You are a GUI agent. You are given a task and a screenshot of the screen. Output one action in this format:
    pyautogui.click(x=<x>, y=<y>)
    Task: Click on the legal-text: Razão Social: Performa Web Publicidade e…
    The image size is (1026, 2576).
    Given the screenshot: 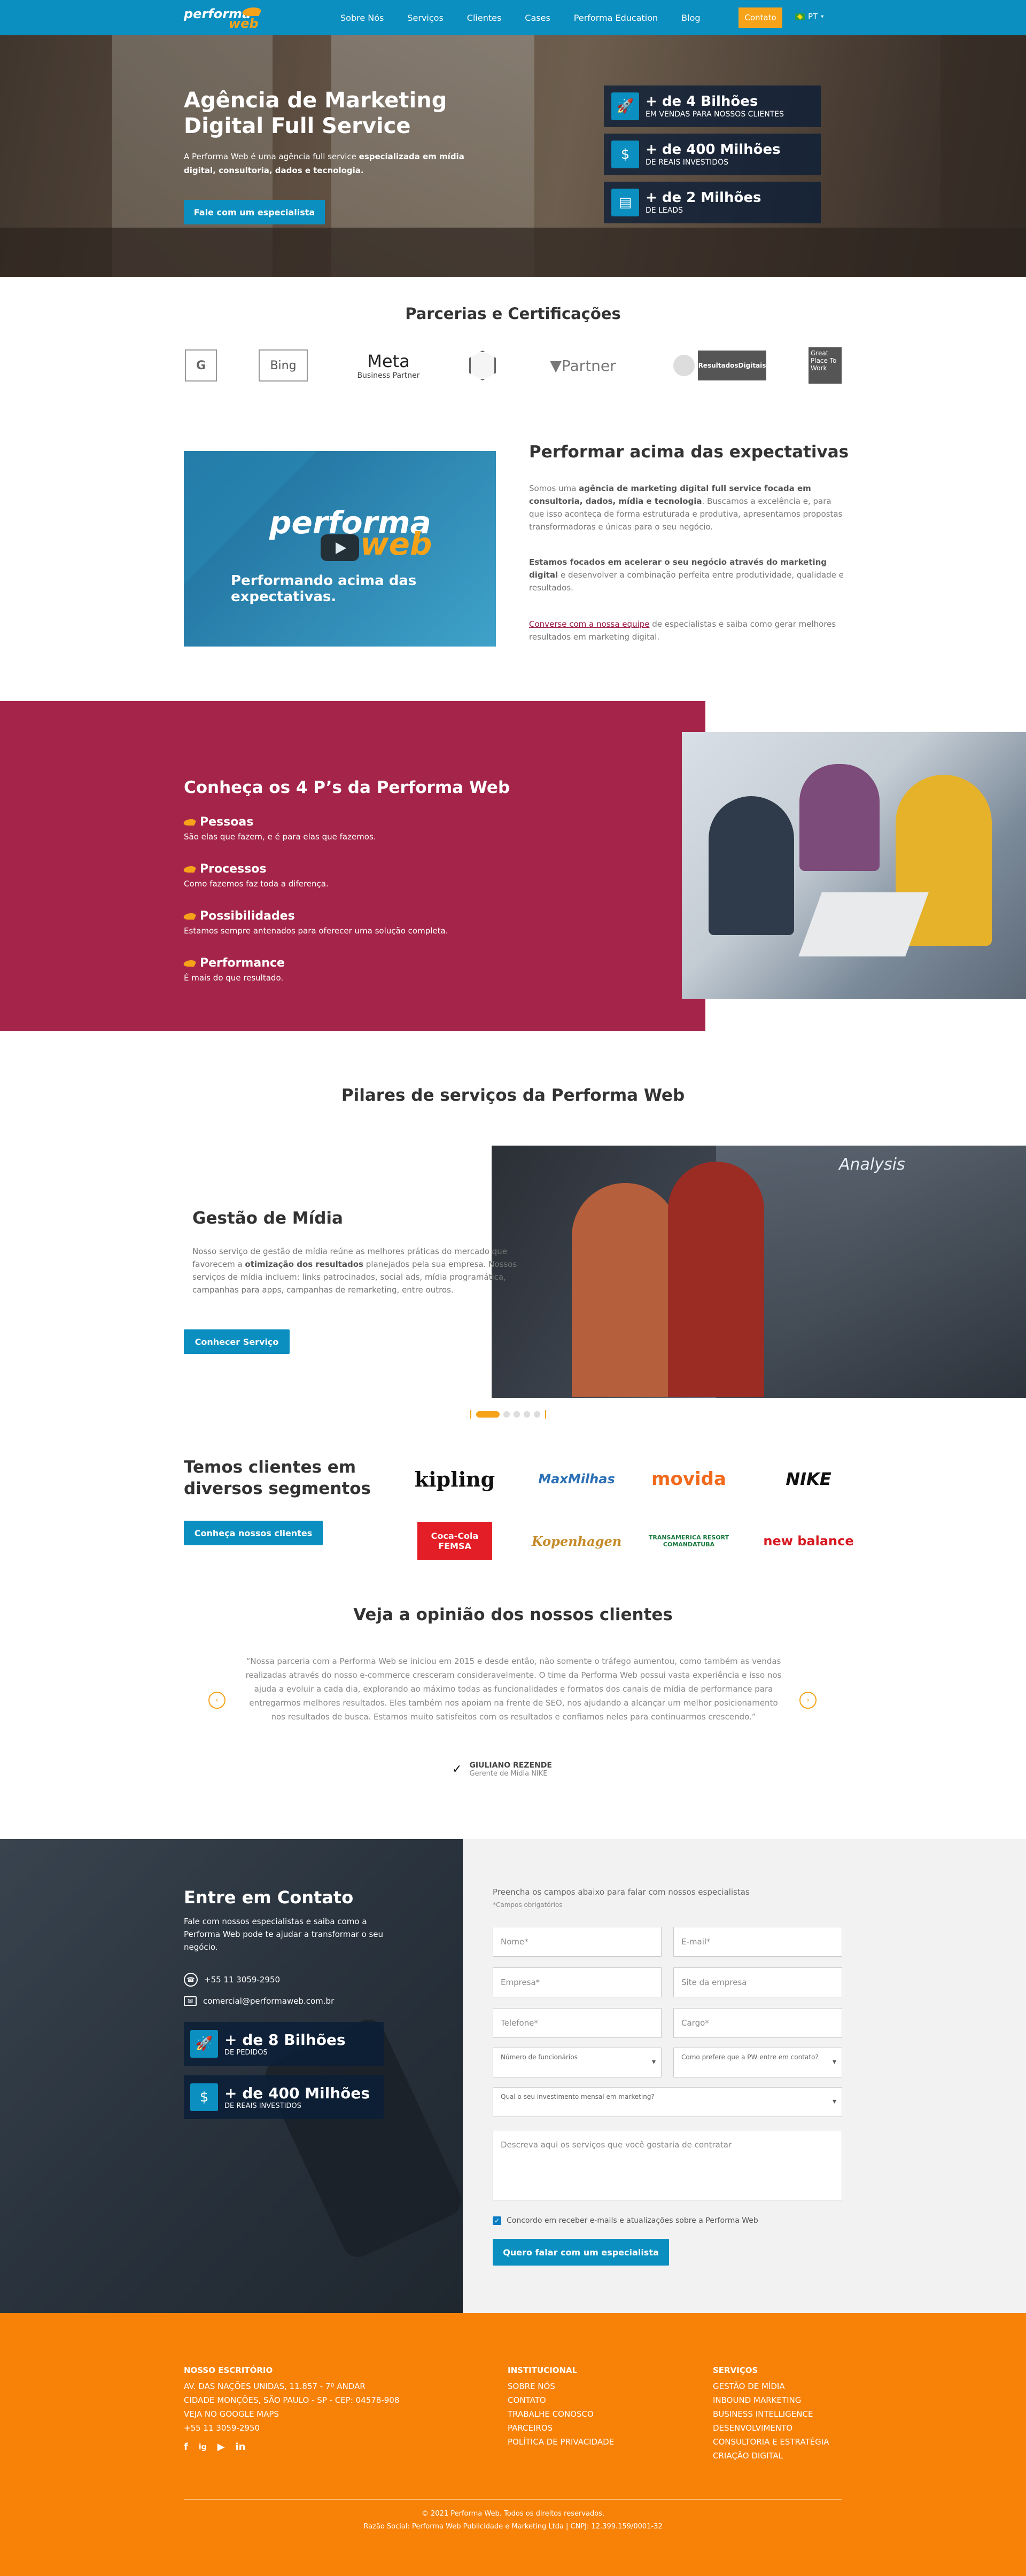 What is the action you would take?
    pyautogui.click(x=513, y=2527)
    